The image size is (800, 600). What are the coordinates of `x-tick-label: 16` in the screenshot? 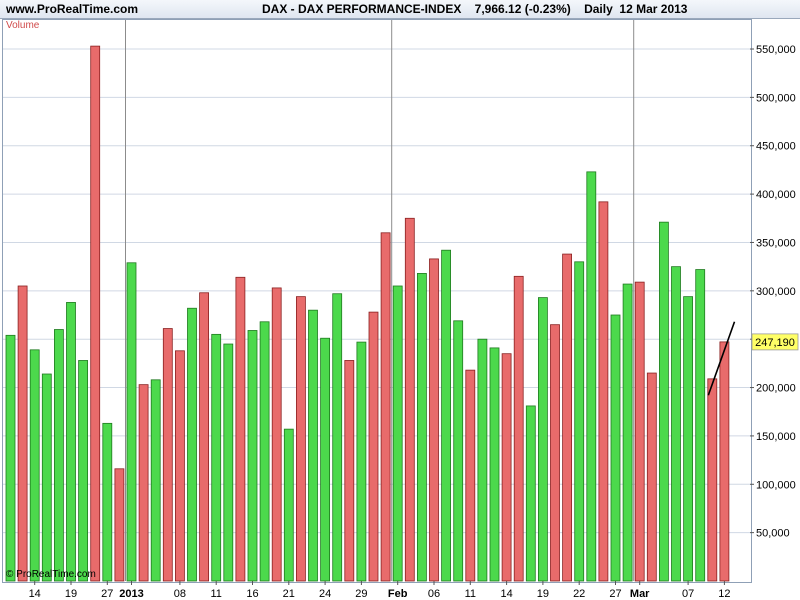 It's located at (252, 594).